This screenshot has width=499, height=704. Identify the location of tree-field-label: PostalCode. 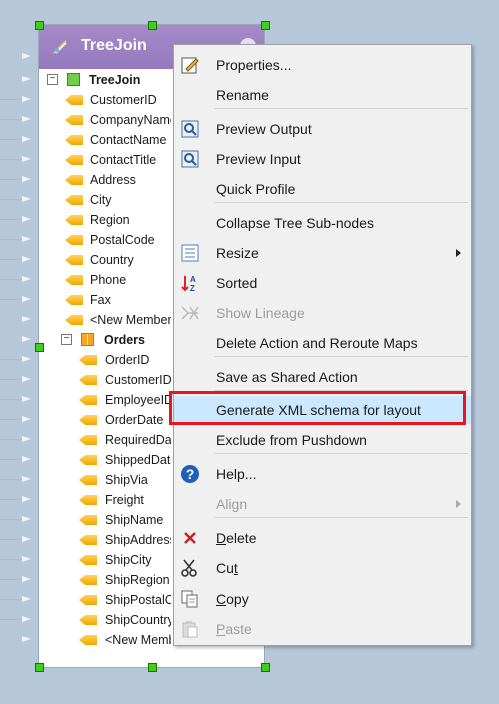
(122, 240).